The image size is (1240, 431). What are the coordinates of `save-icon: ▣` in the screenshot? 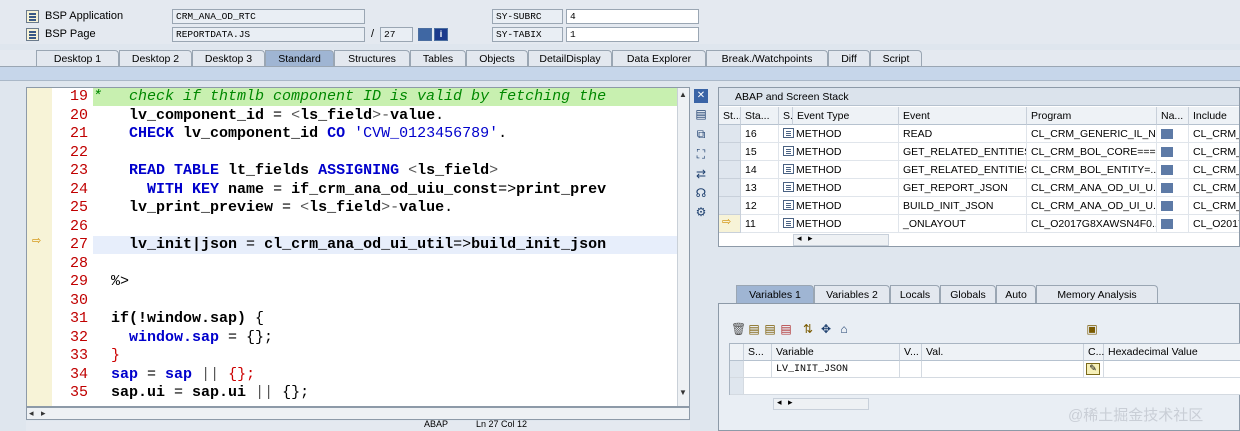 It's located at (1092, 329).